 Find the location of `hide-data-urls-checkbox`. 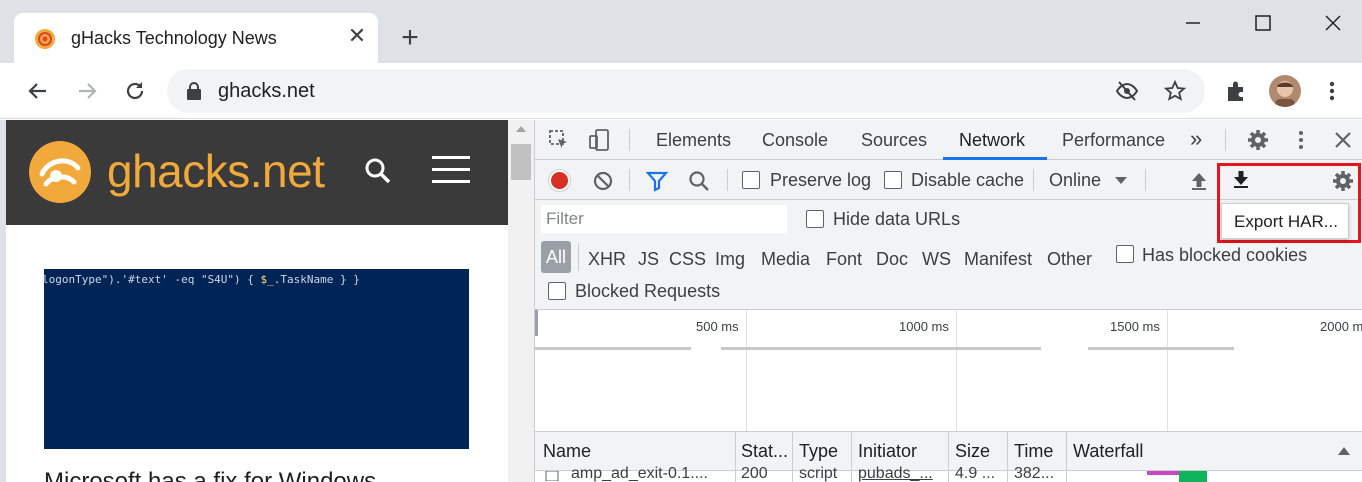

hide-data-urls-checkbox is located at coordinates (815, 219).